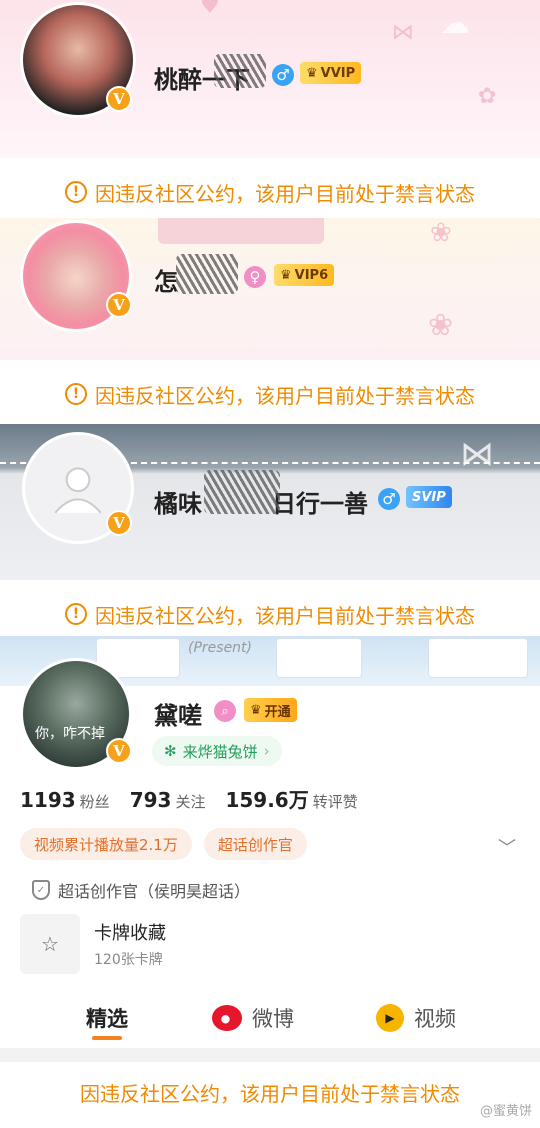 Image resolution: width=540 pixels, height=1128 pixels. I want to click on stat-label: 粉丝, so click(94, 802).